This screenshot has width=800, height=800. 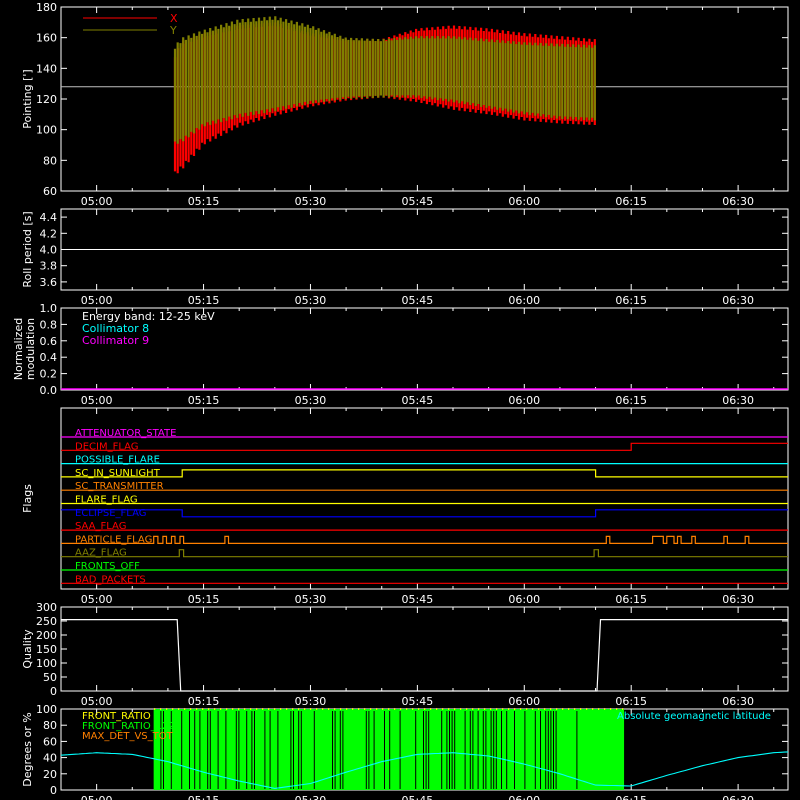 I want to click on modulation-legend-label: Collimator 9, so click(x=115, y=340).